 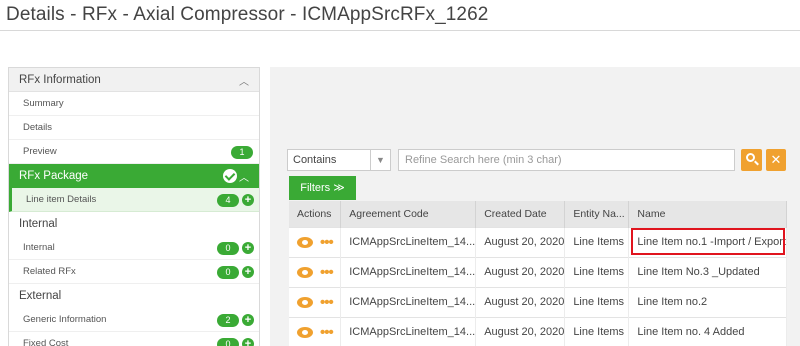 What do you see at coordinates (751, 160) in the screenshot?
I see `search-button` at bounding box center [751, 160].